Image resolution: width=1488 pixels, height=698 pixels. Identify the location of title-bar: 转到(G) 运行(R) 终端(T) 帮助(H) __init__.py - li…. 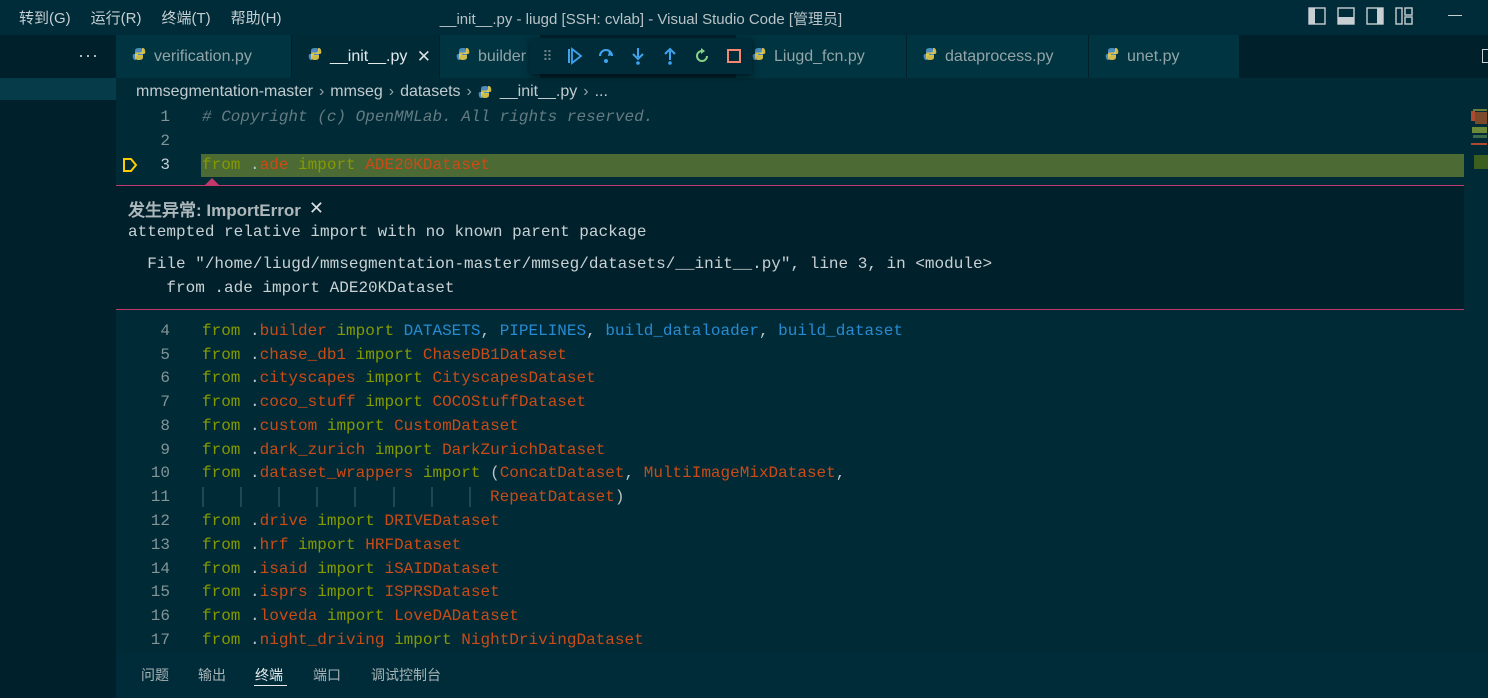
(744, 17).